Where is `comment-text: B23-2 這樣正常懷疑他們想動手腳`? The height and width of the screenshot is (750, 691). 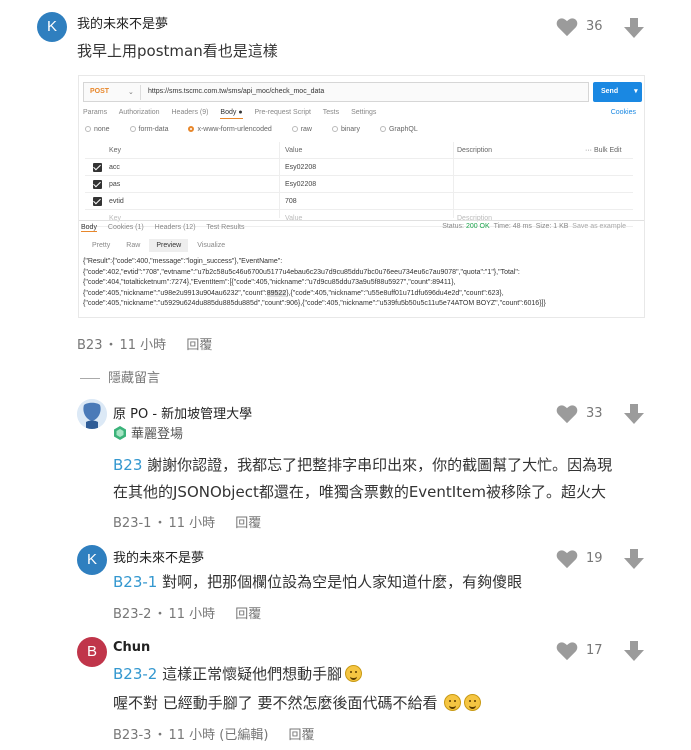
comment-text: B23-2 這樣正常懷疑他們想動手腳 is located at coordinates (238, 674).